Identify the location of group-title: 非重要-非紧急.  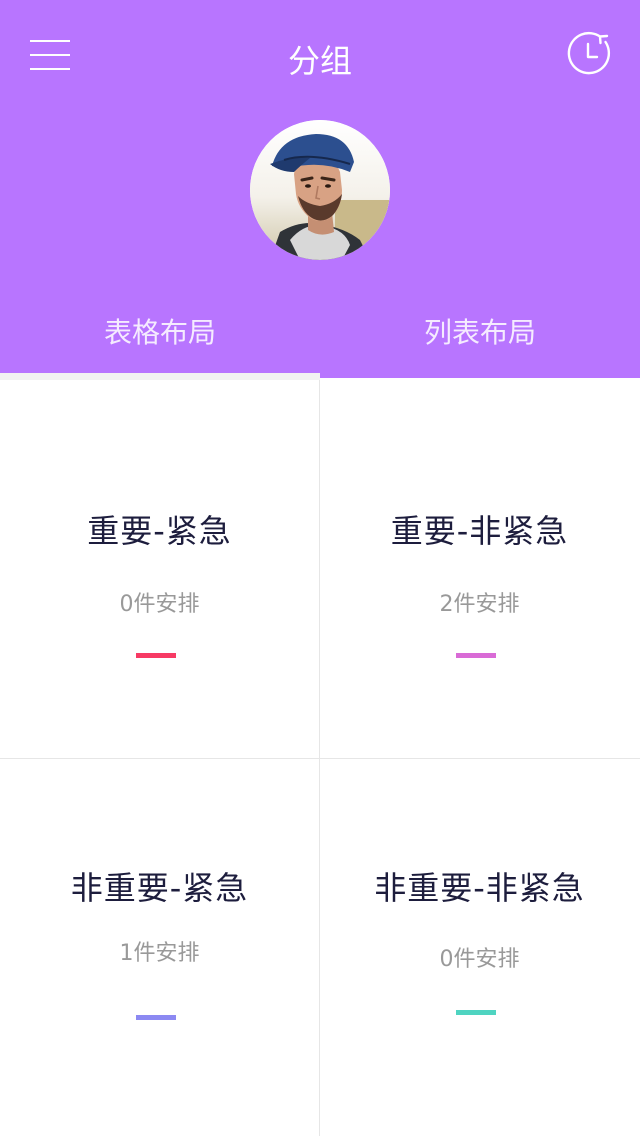
(479, 888).